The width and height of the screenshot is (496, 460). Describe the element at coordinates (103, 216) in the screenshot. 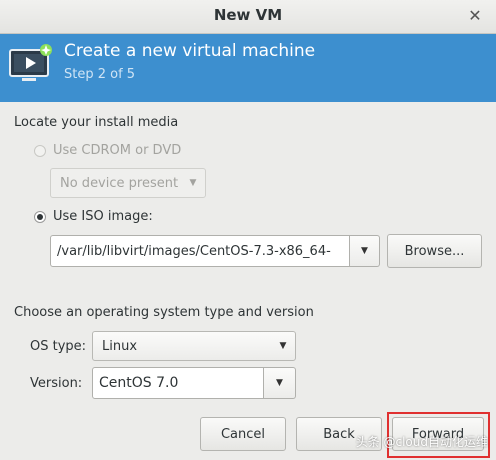

I see `iso-radio-label: Use ISO image:` at that location.